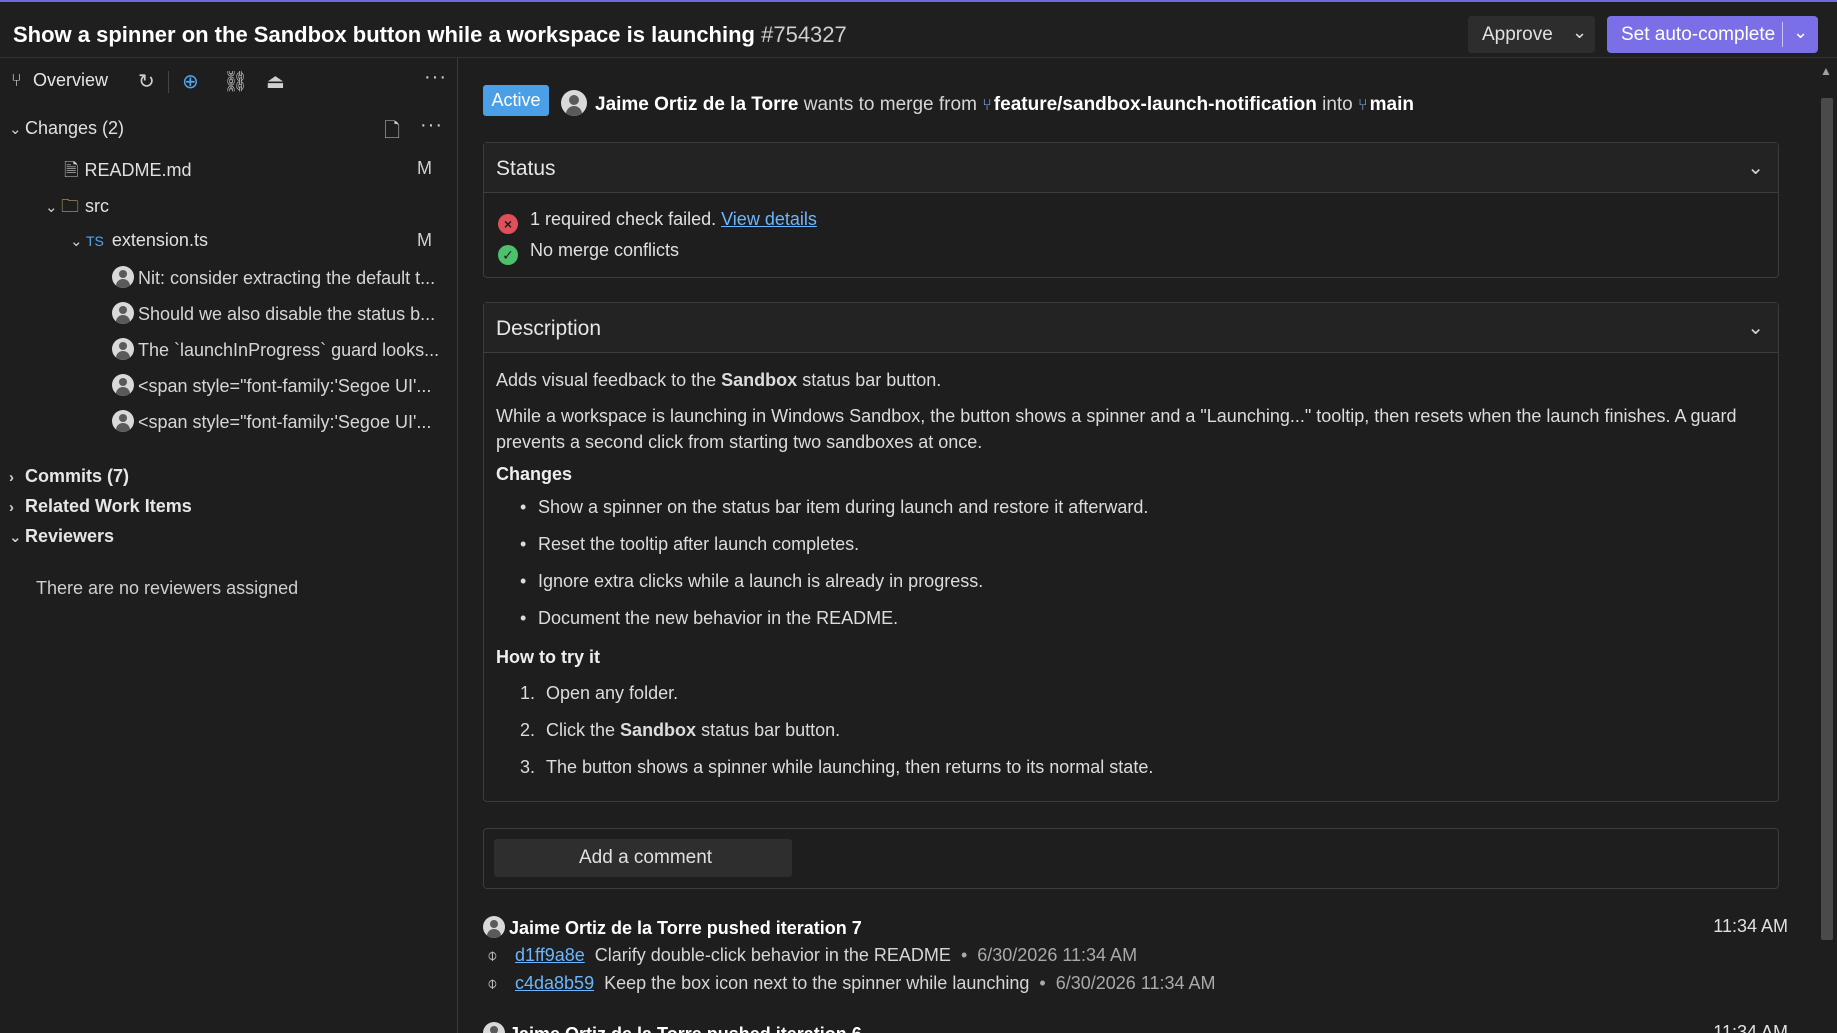  I want to click on scrollbar-thumb, so click(1827, 519).